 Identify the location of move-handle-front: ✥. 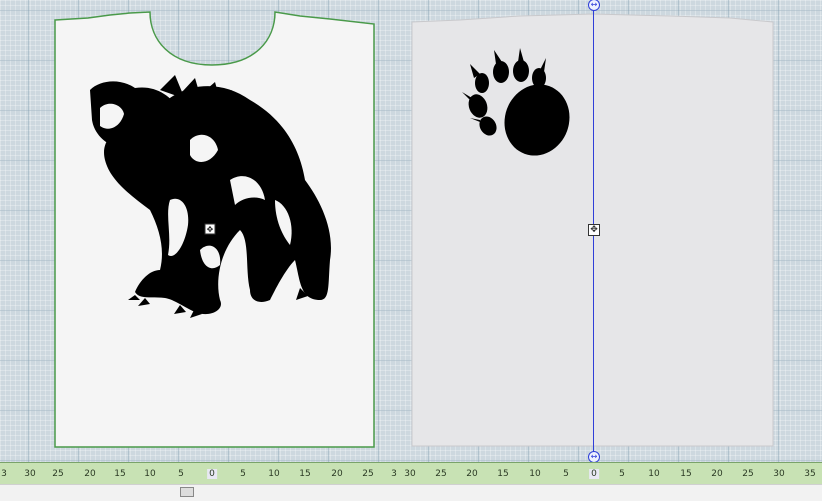
(210, 229).